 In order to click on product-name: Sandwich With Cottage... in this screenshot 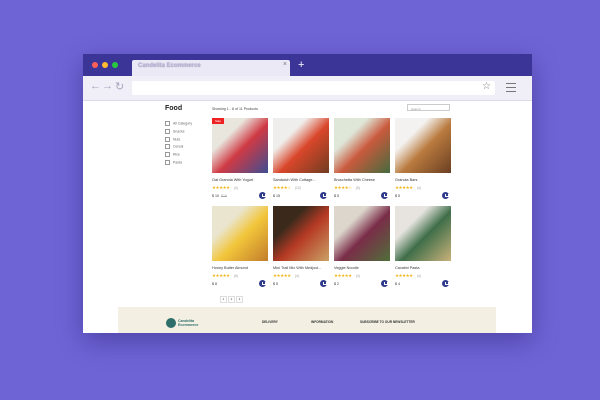, I will do `click(294, 180)`.